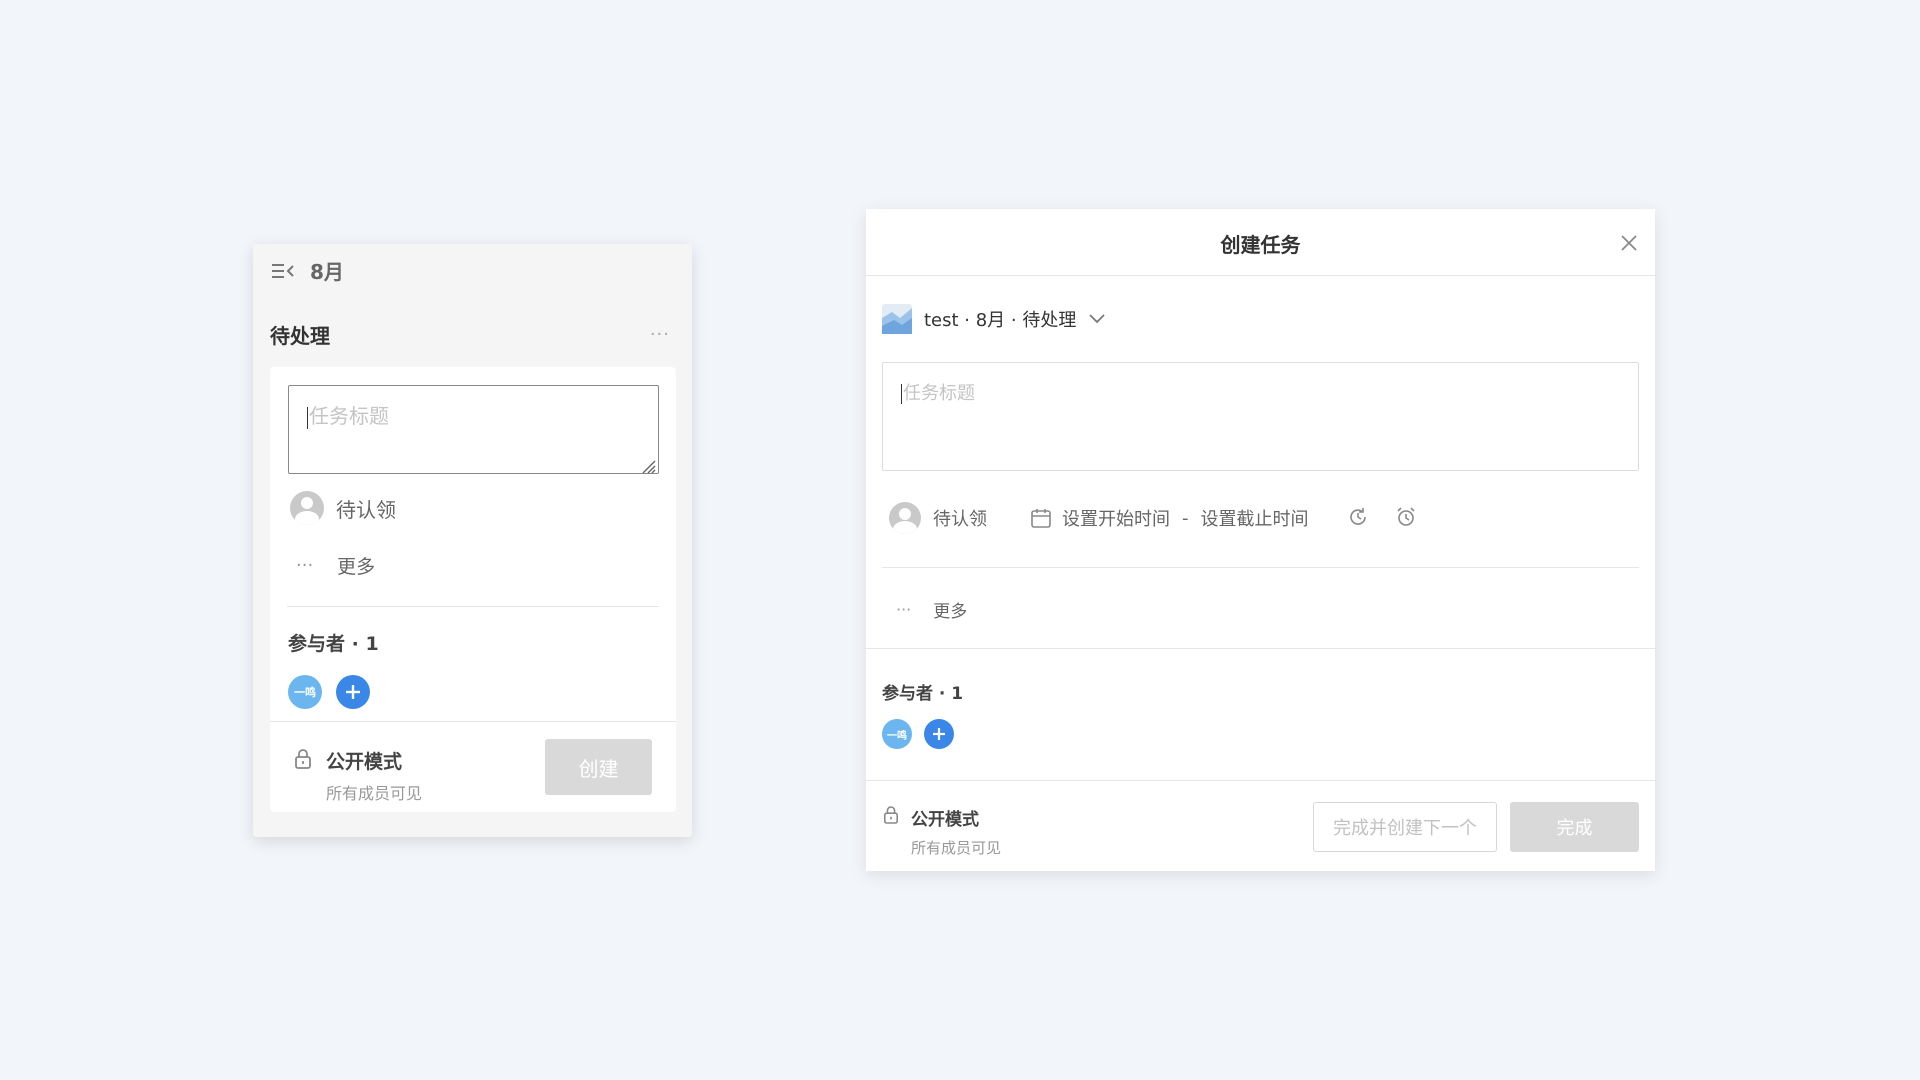  Describe the element at coordinates (1041, 518) in the screenshot. I see `calendar-icon` at that location.